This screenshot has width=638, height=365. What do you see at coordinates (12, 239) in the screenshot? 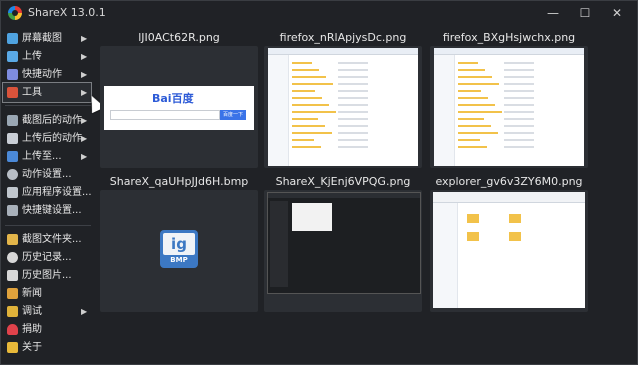
I see `folder-icon` at bounding box center [12, 239].